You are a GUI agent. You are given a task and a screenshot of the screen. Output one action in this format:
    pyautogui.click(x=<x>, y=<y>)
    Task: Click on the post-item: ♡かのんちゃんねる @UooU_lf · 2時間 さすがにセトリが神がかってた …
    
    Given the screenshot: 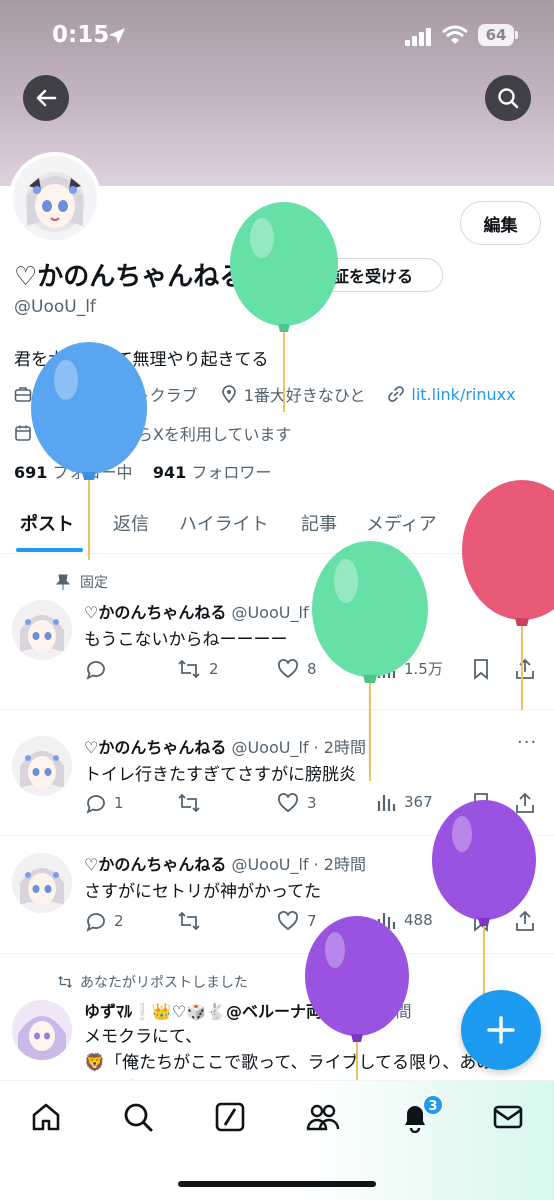 What is the action you would take?
    pyautogui.click(x=277, y=895)
    